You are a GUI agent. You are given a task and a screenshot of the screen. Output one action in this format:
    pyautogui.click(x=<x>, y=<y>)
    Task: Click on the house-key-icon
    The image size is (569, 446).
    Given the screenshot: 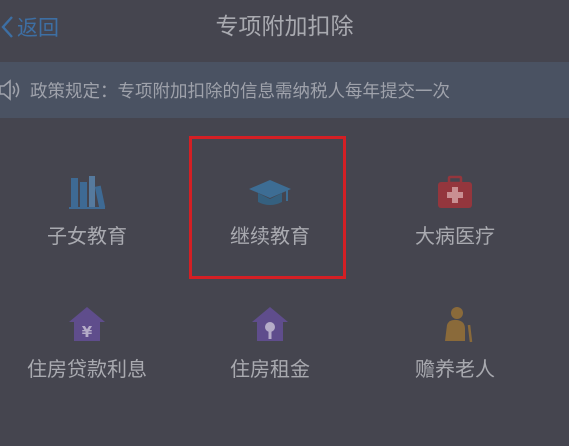 What is the action you would take?
    pyautogui.click(x=270, y=324)
    